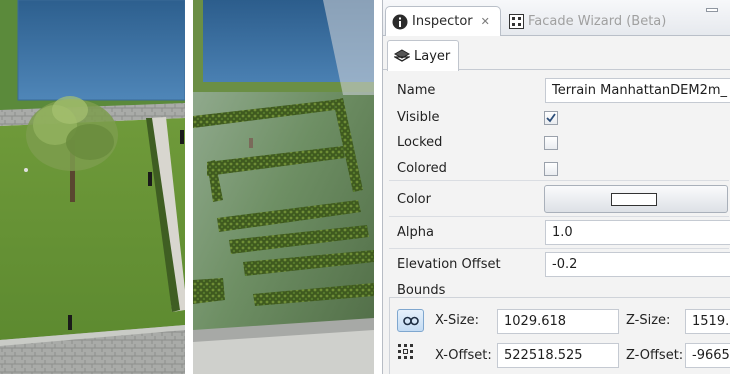 This screenshot has height=374, width=730. I want to click on close-icon: ✕, so click(485, 21).